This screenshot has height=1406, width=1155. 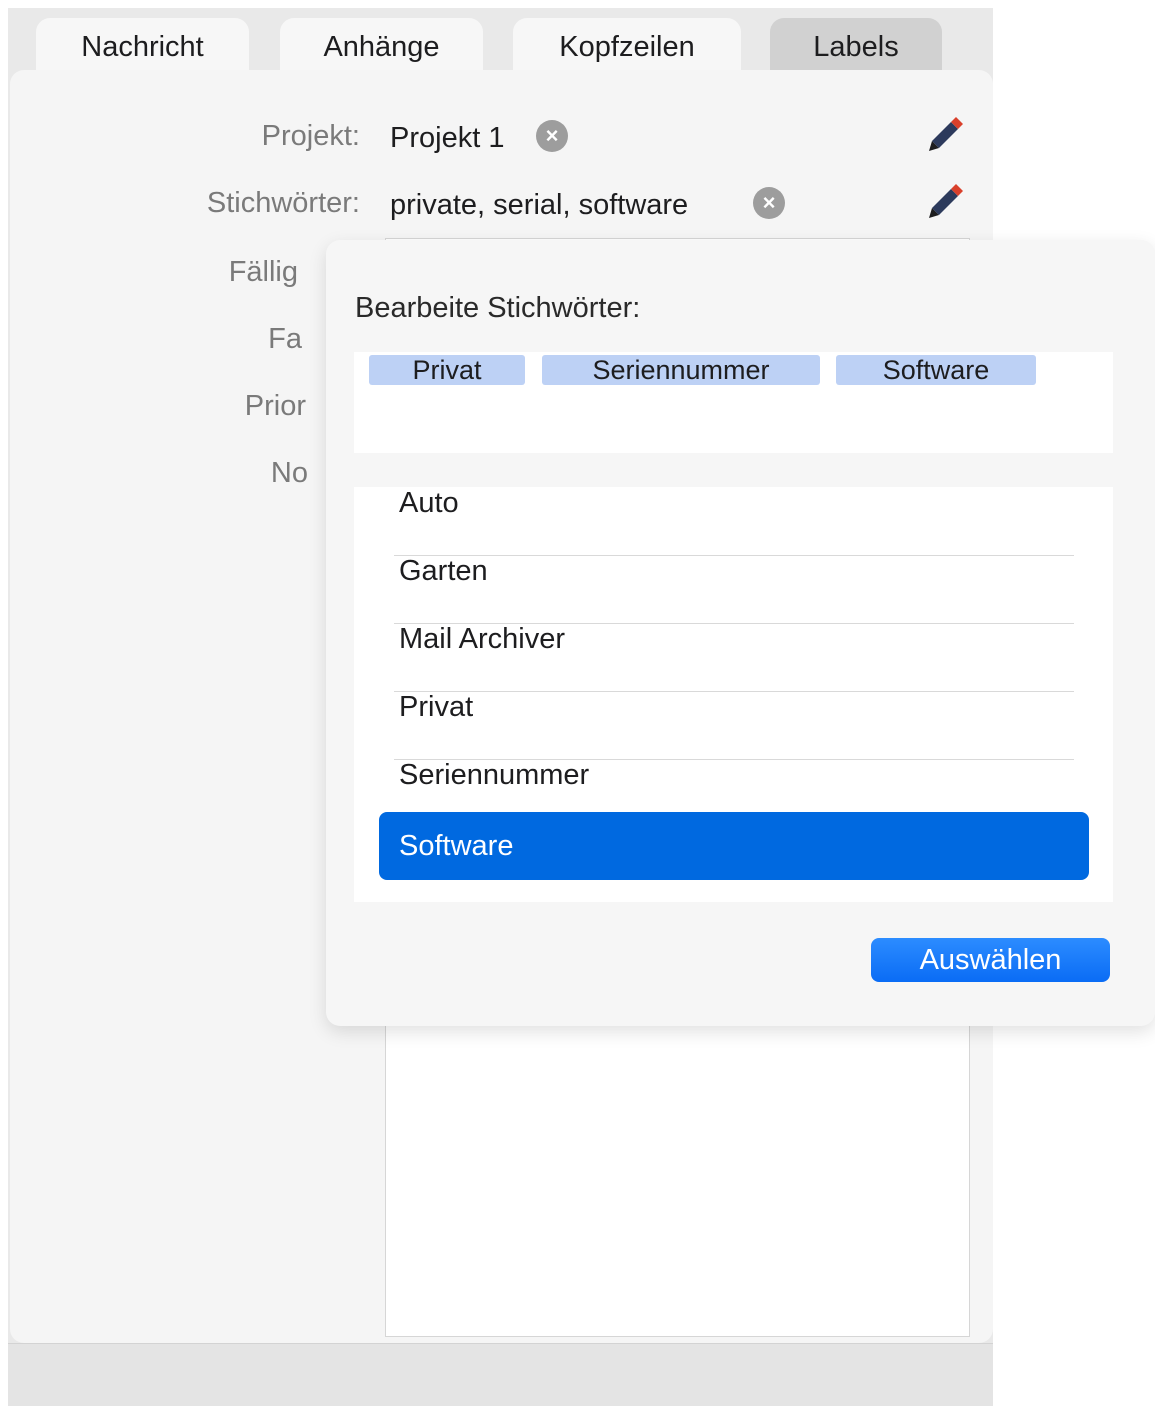 I want to click on list-item-label: Seriennummer, so click(x=494, y=775).